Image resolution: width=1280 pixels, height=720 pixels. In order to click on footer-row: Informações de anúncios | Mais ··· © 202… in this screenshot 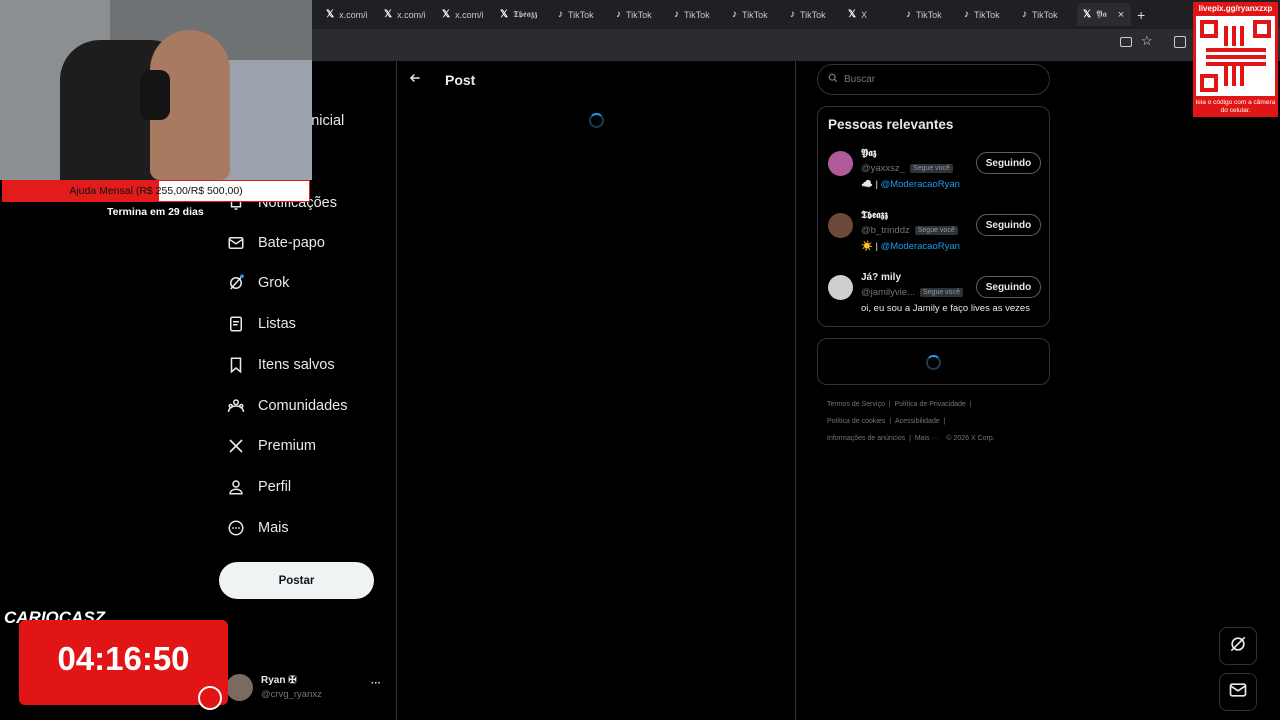, I will do `click(911, 438)`.